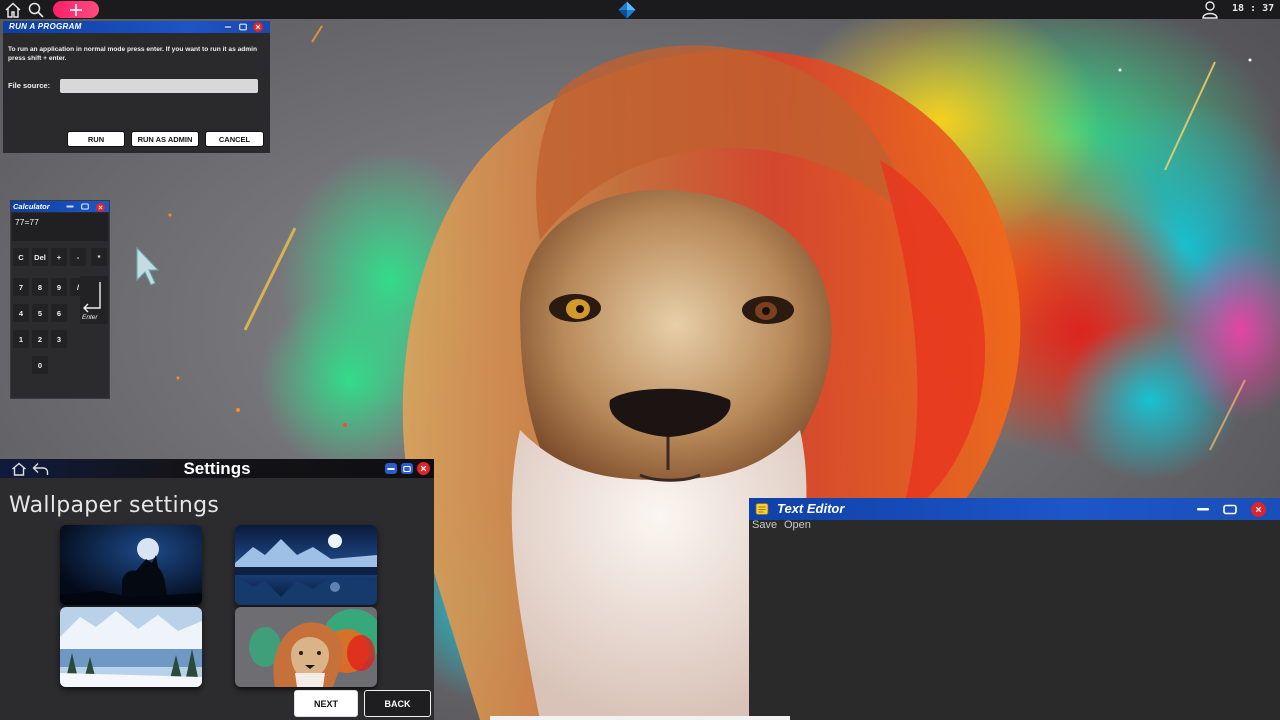 The image size is (1280, 720). Describe the element at coordinates (99, 257) in the screenshot. I see `calc-key-multiply: *` at that location.